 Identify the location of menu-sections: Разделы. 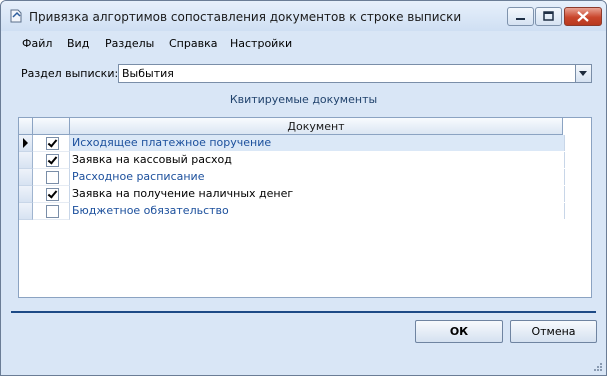
(129, 43).